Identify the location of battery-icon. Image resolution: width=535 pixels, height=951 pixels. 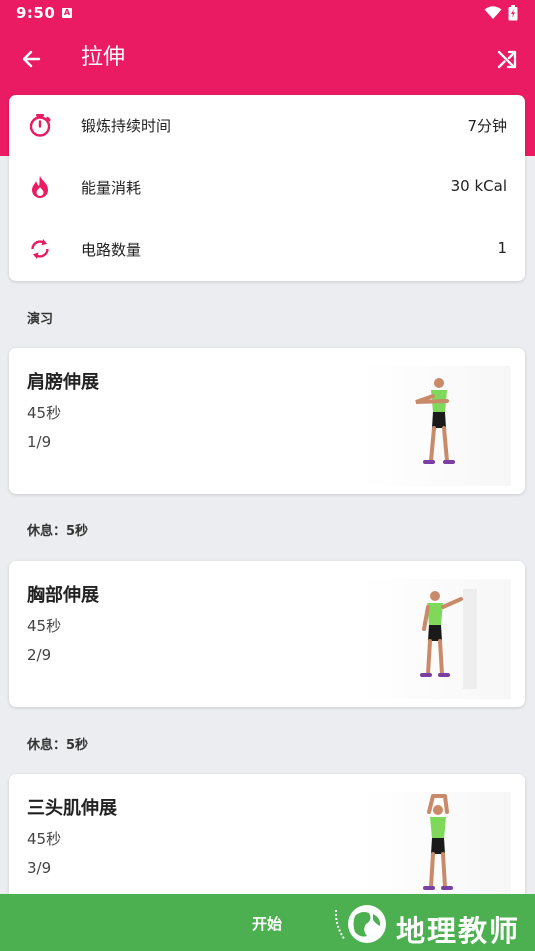
(513, 13).